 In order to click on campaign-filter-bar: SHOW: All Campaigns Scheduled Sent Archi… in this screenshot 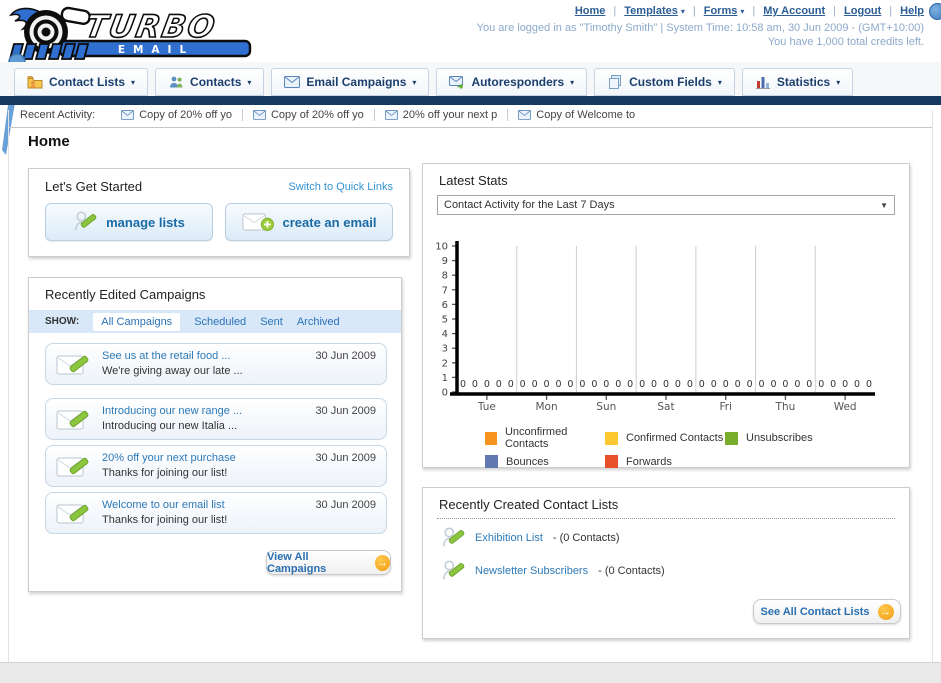, I will do `click(215, 321)`.